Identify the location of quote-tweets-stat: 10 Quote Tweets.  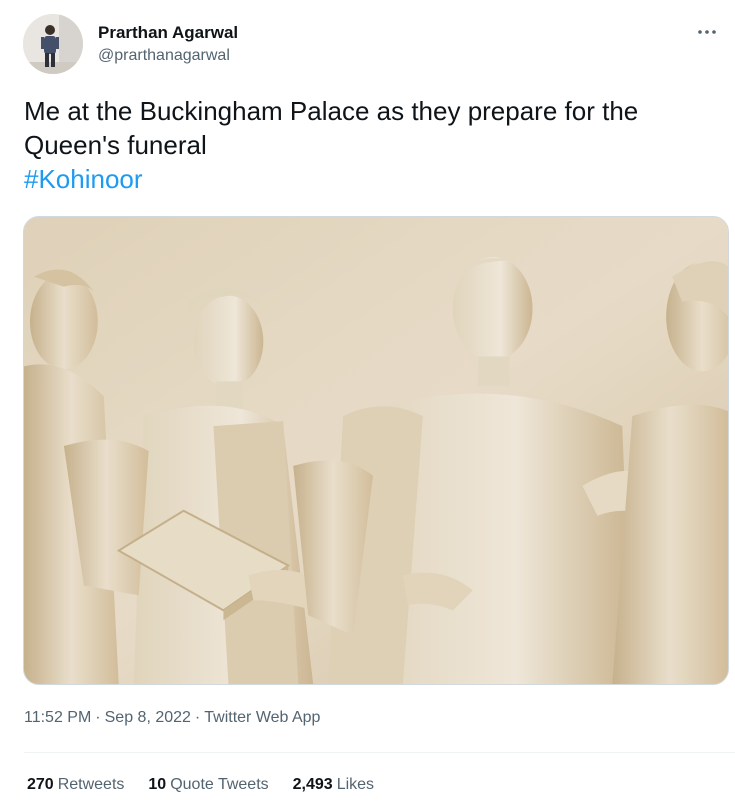
(208, 785).